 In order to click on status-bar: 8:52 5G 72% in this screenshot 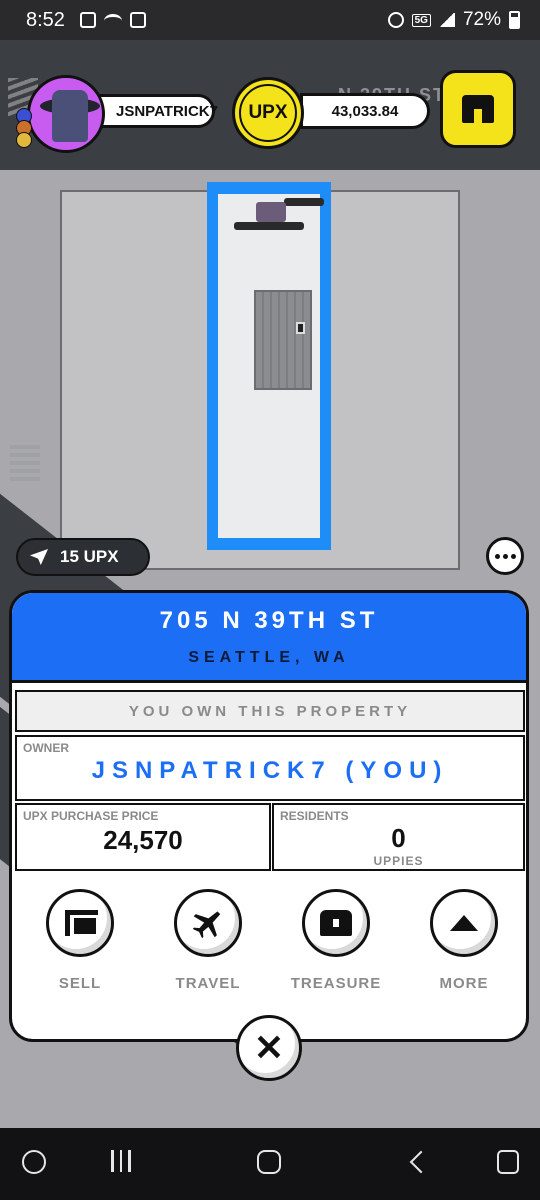, I will do `click(270, 20)`.